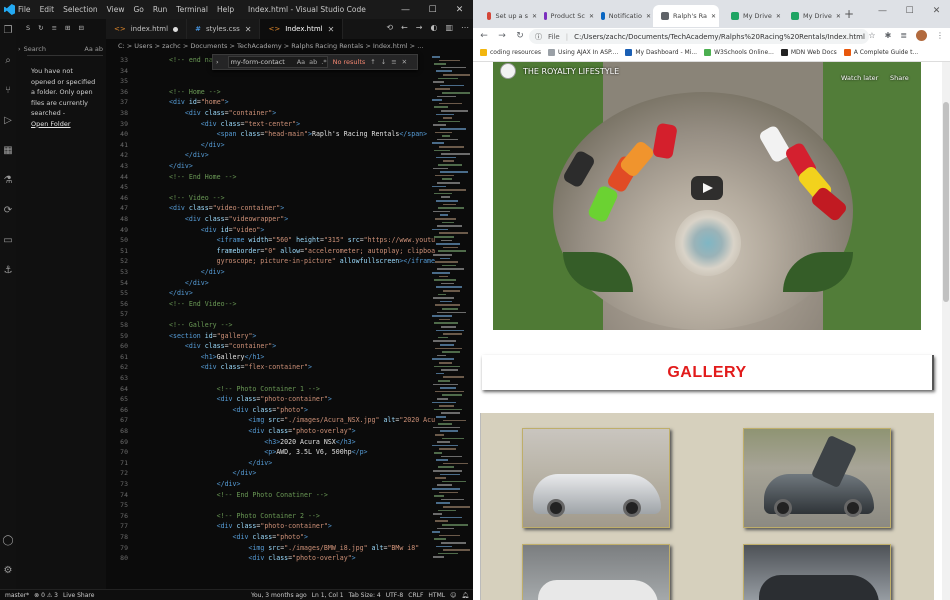 Image resolution: width=950 pixels, height=600 pixels. What do you see at coordinates (54, 28) in the screenshot?
I see `clear-icon: ≡` at bounding box center [54, 28].